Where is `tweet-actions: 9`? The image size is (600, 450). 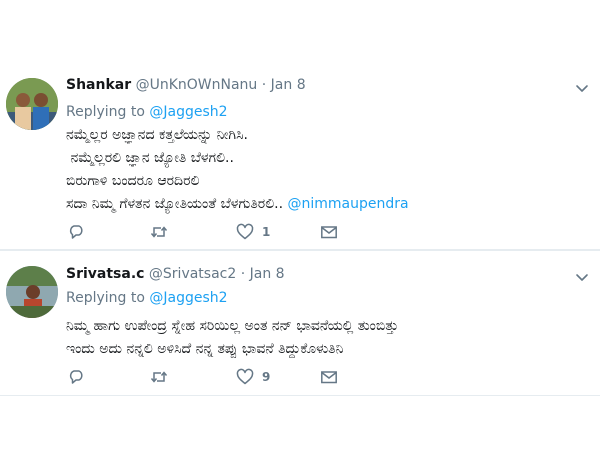 tweet-actions: 9 is located at coordinates (216, 377).